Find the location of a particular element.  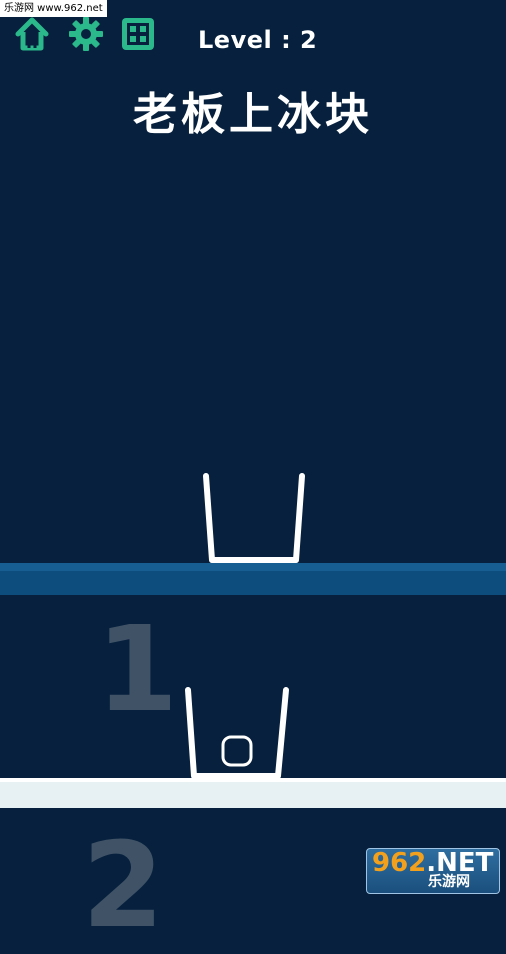

hint-number-2: 2 is located at coordinates (123, 885).